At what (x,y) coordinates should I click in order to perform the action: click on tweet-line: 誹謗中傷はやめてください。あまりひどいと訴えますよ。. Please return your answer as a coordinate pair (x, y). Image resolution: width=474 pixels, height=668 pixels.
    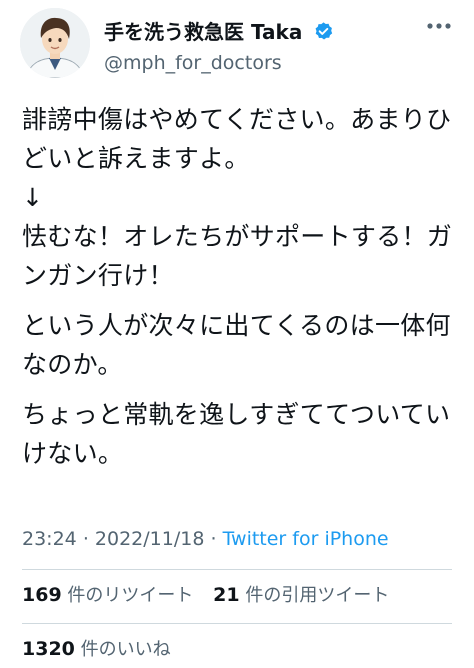
    Looking at the image, I should click on (237, 139).